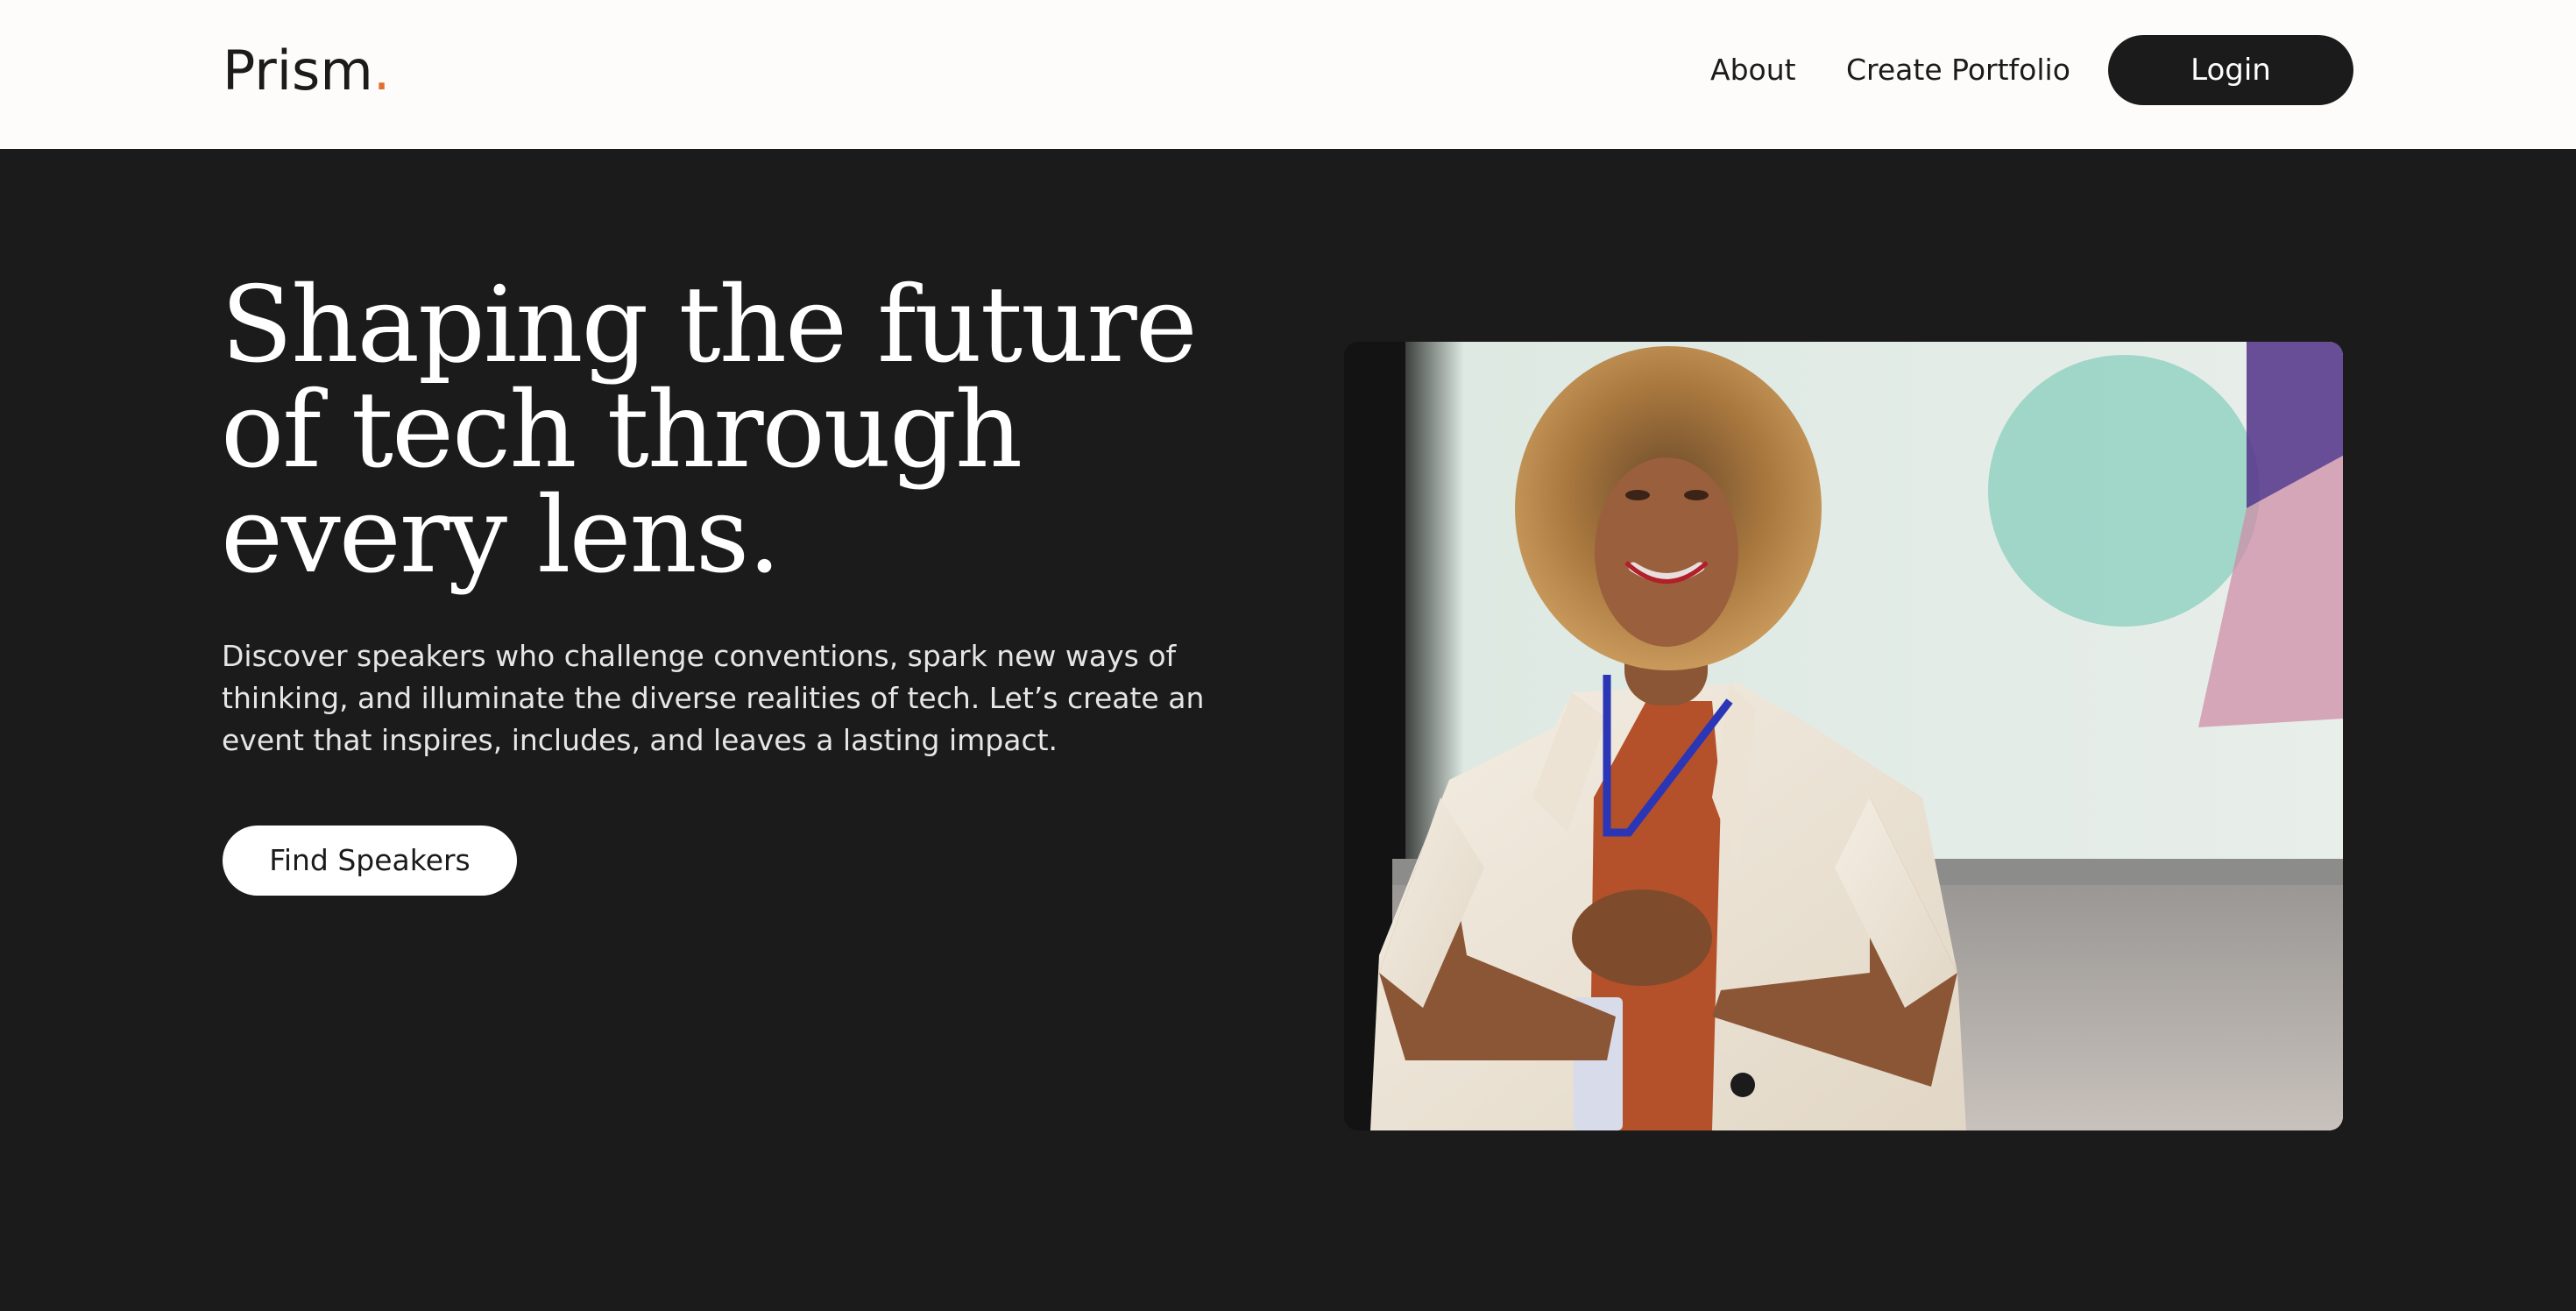 This screenshot has height=1311, width=2576. What do you see at coordinates (298, 71) in the screenshot?
I see `logo-text: Prism` at bounding box center [298, 71].